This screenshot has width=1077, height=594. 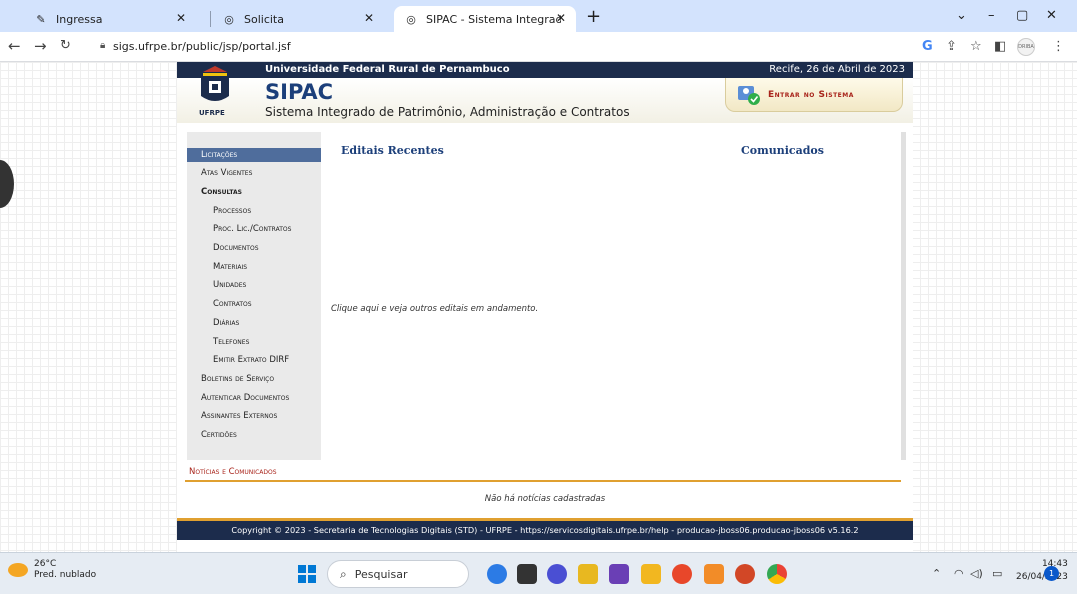 I want to click on menu-processos: Processos, so click(x=254, y=211).